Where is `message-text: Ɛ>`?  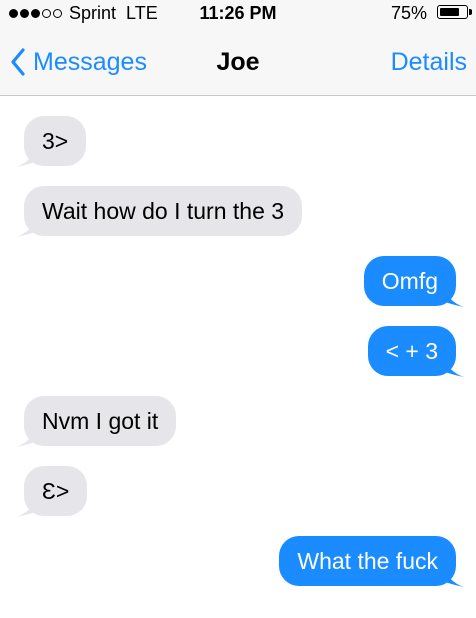
message-text: Ɛ> is located at coordinates (56, 491).